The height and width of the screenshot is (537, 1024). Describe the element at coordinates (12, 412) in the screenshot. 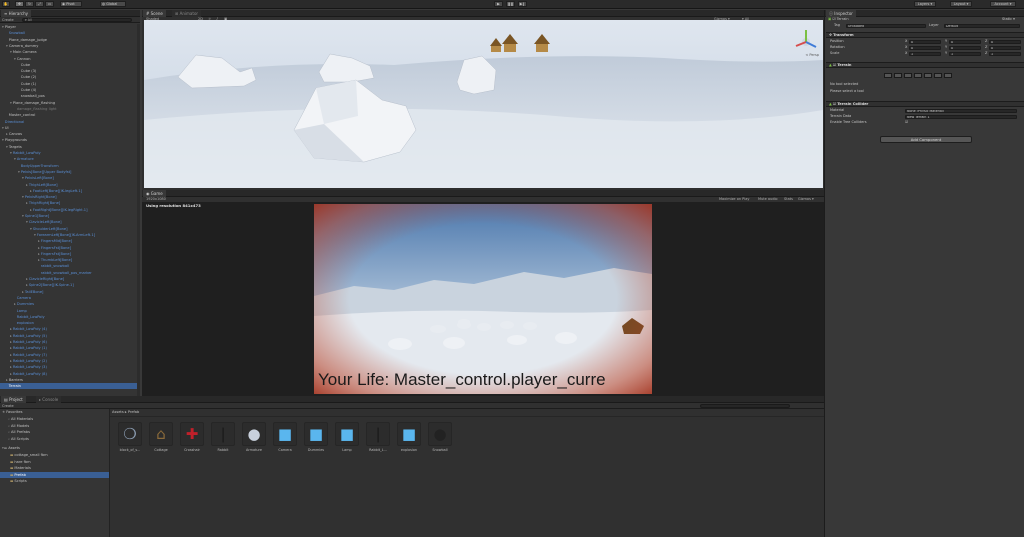

I see `favorites-header: ★Favorites` at that location.